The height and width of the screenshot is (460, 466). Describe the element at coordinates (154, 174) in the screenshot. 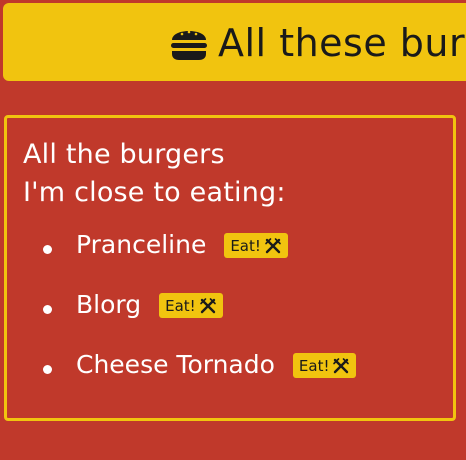

I see `panel-heading: All the burgers I'm close to eating:` at that location.